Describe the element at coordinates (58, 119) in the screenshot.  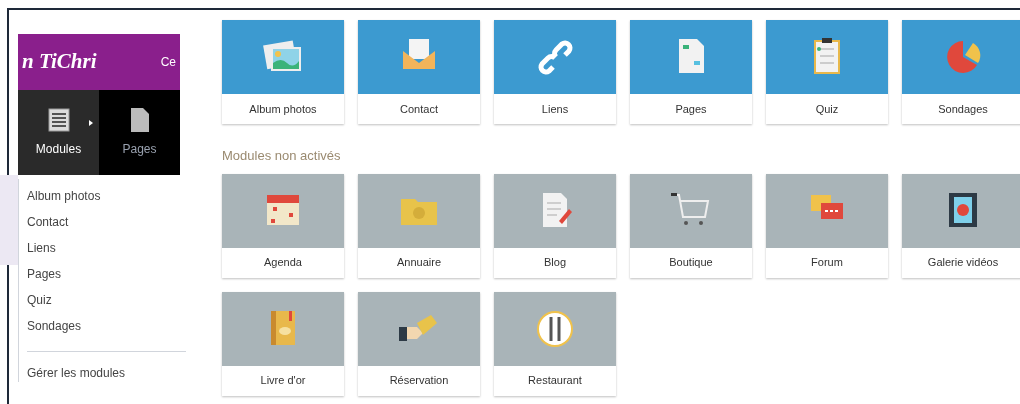
I see `list-icon` at that location.